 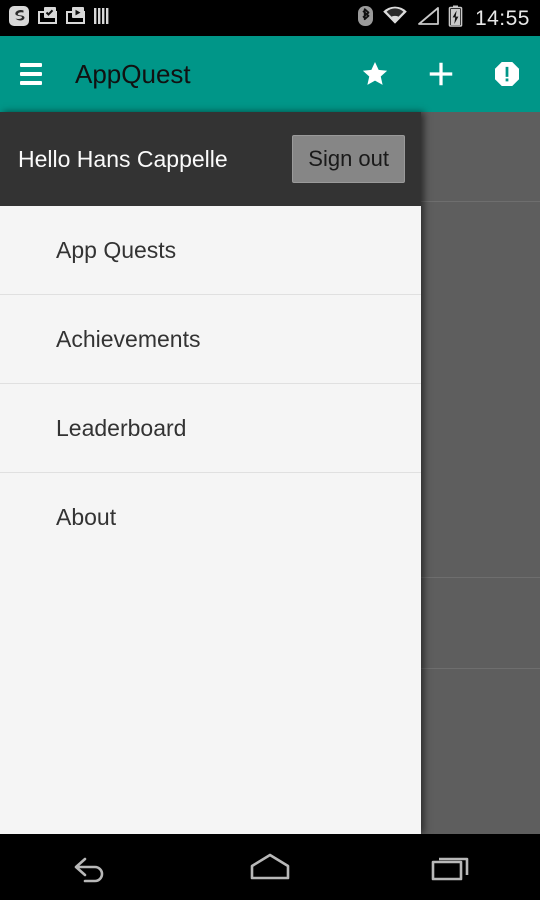 I want to click on app-title: AppQuest, so click(x=133, y=73).